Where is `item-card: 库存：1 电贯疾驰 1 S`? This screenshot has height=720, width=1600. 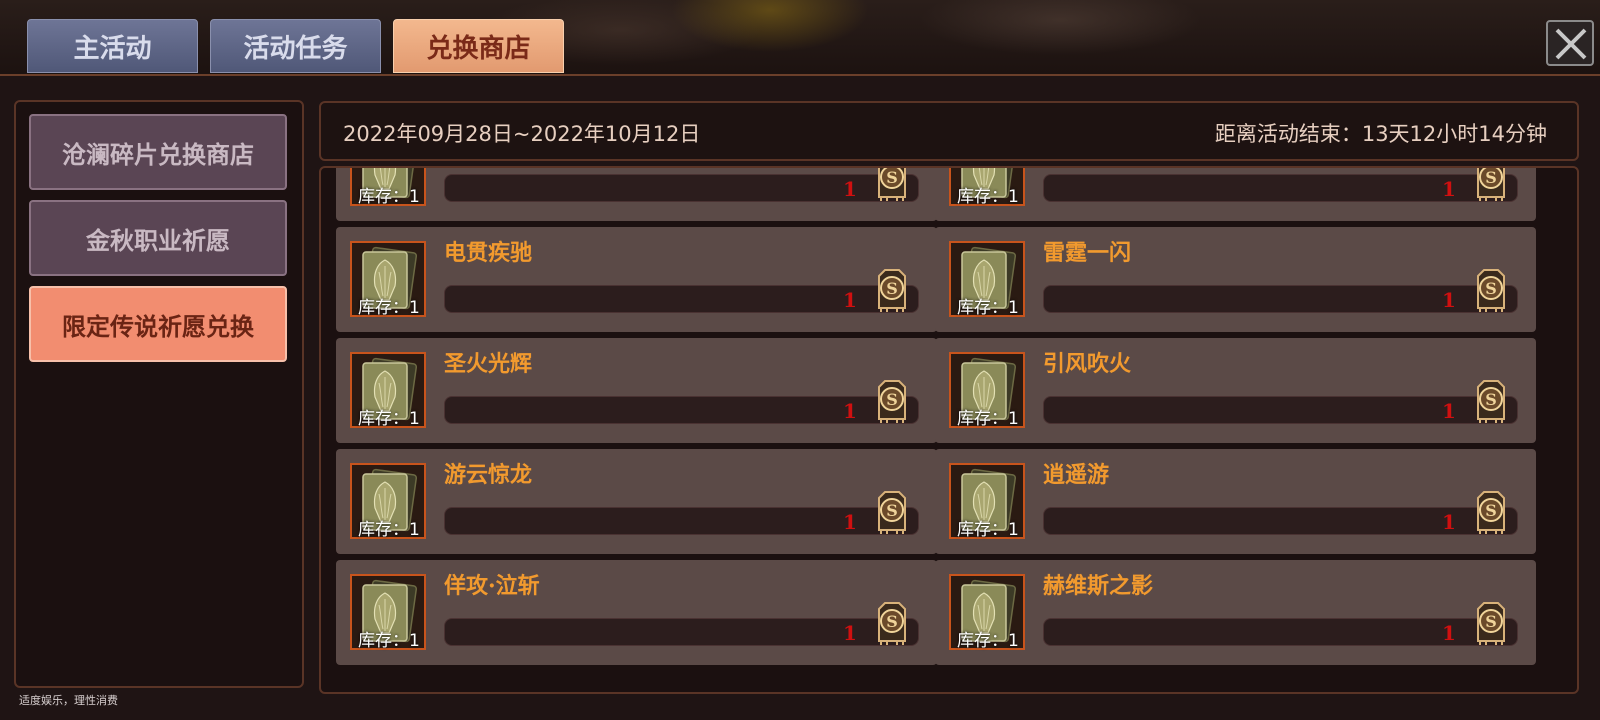 item-card: 库存：1 电贯疾驰 1 S is located at coordinates (636, 279).